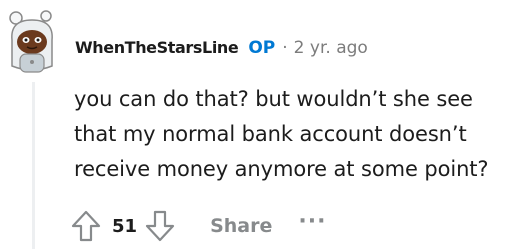 The width and height of the screenshot is (527, 249). Describe the element at coordinates (197, 226) in the screenshot. I see `comment-actions: 51 Share ···` at that location.